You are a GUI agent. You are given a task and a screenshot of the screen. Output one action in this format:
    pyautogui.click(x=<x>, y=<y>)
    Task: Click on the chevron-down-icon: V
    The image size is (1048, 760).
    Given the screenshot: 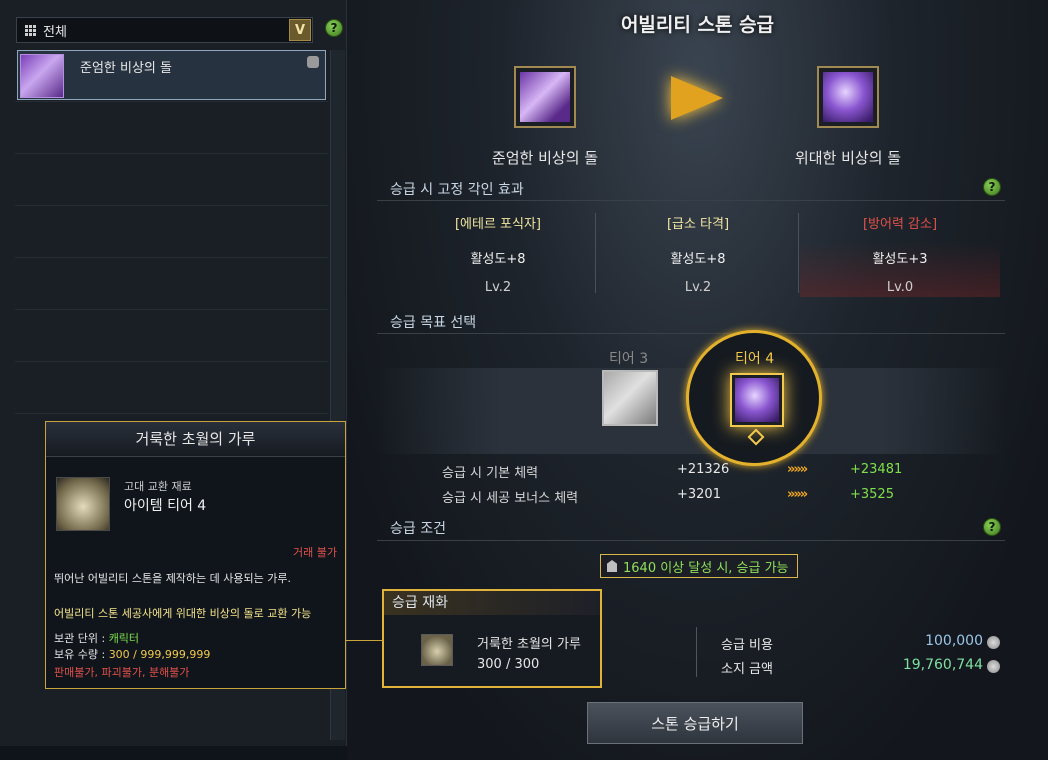 What is the action you would take?
    pyautogui.click(x=300, y=30)
    